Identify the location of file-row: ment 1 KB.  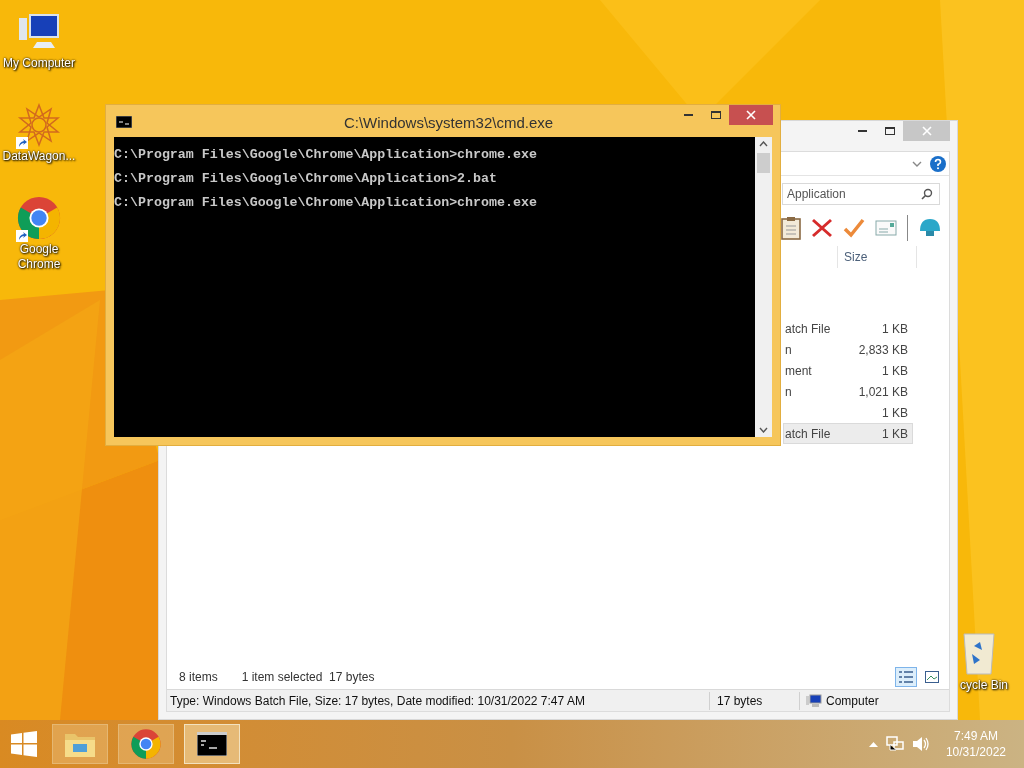
(848, 370).